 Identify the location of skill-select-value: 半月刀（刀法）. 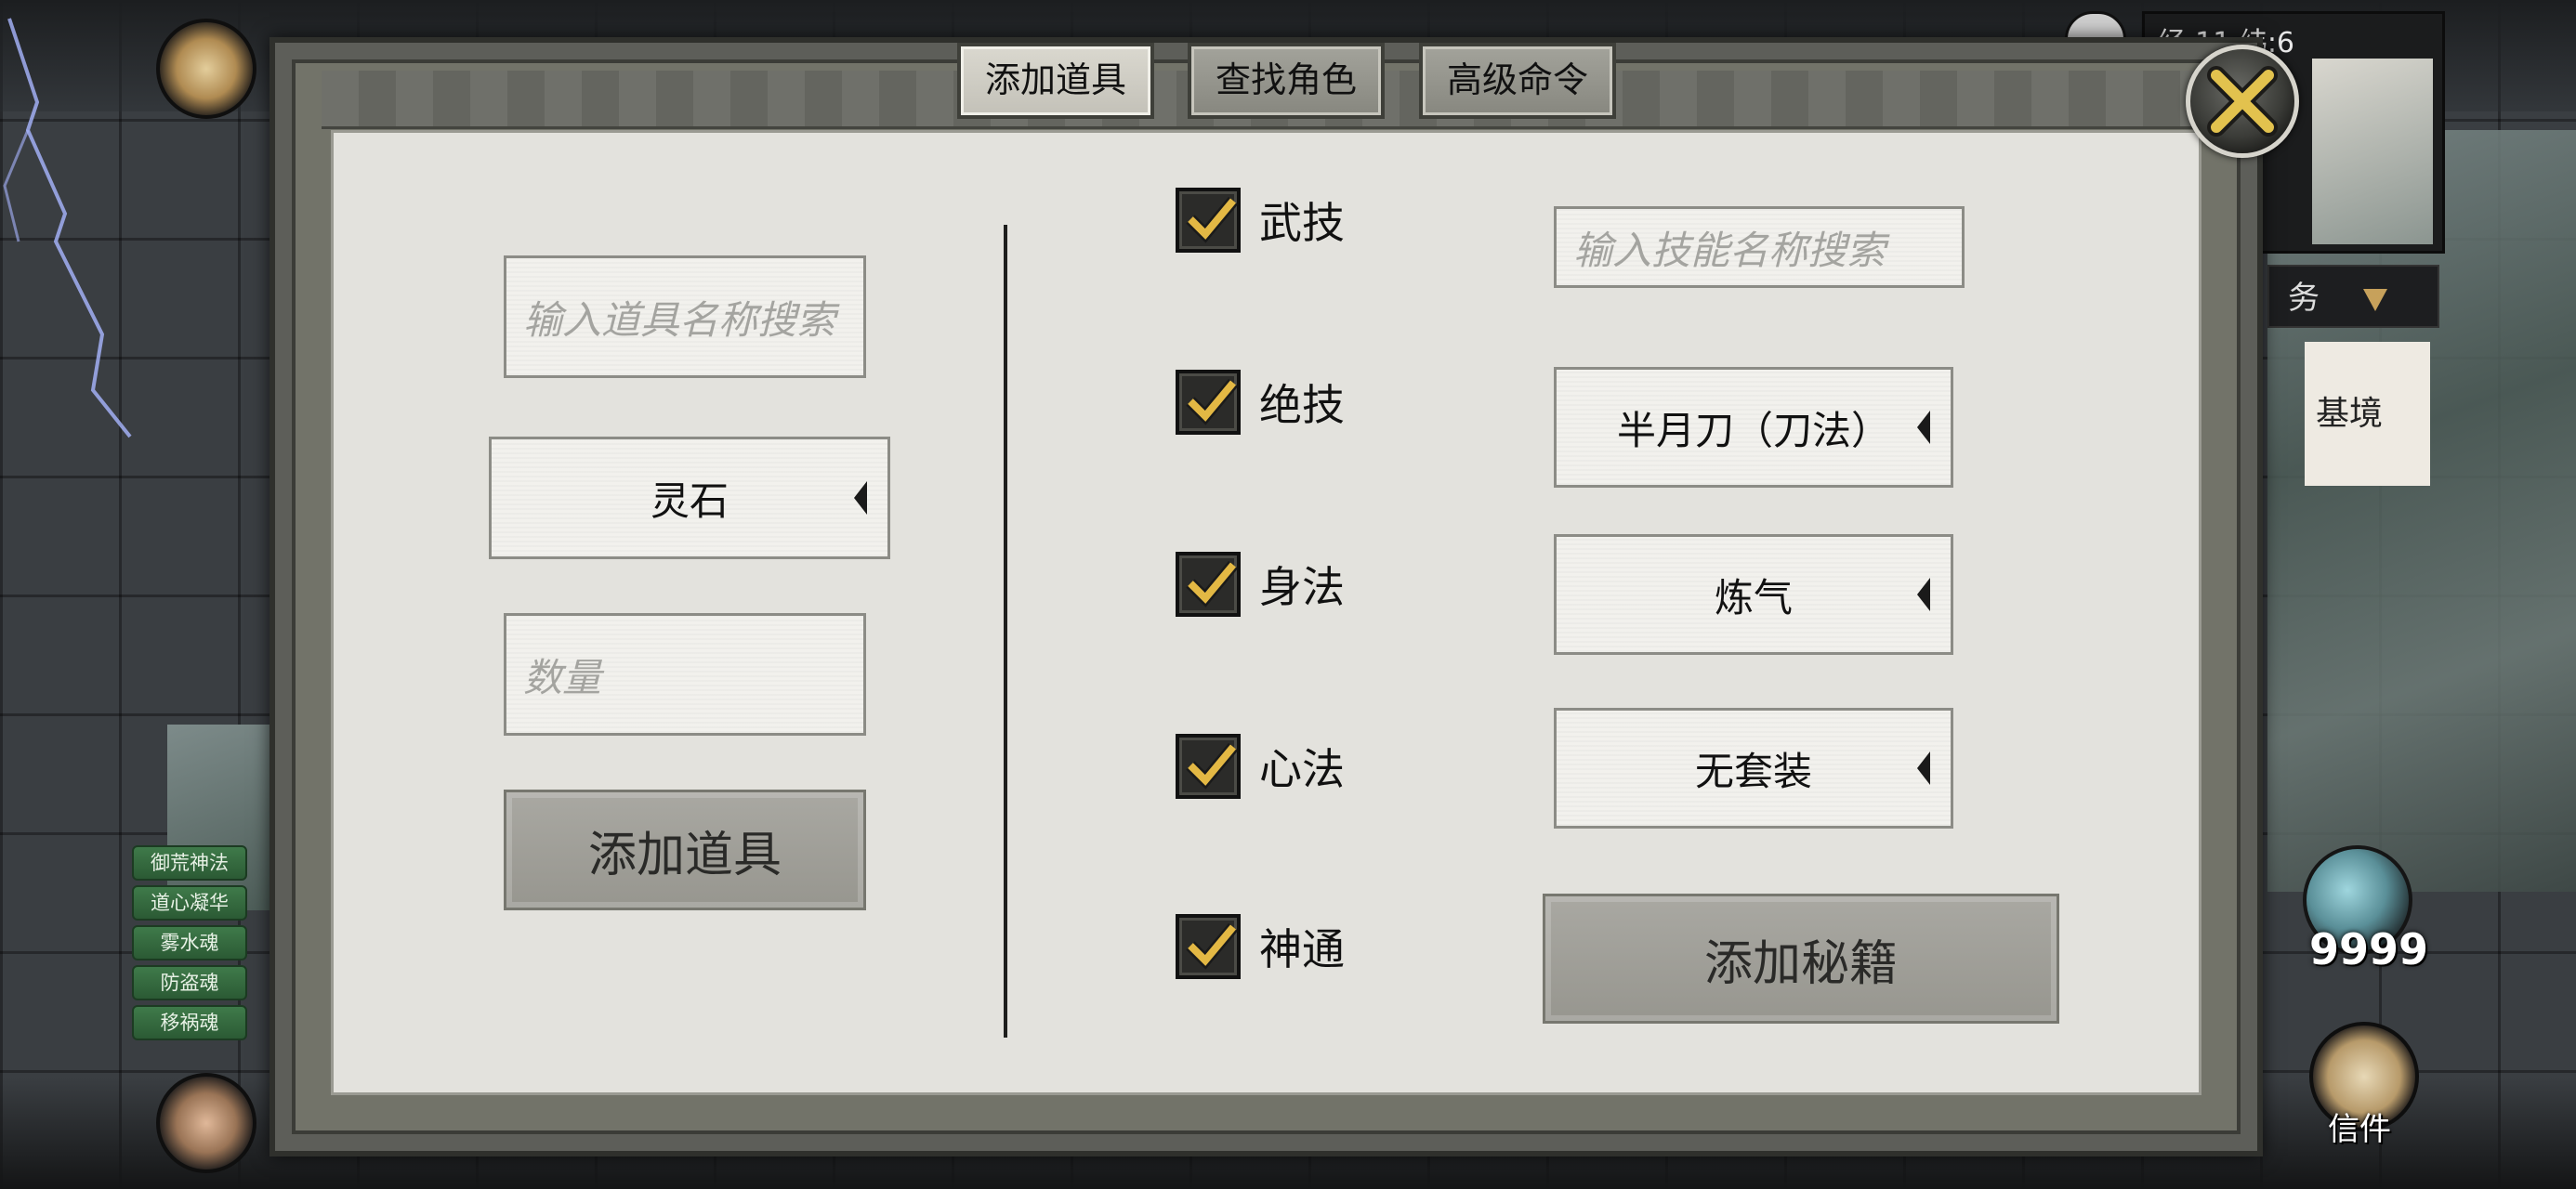
(1753, 430).